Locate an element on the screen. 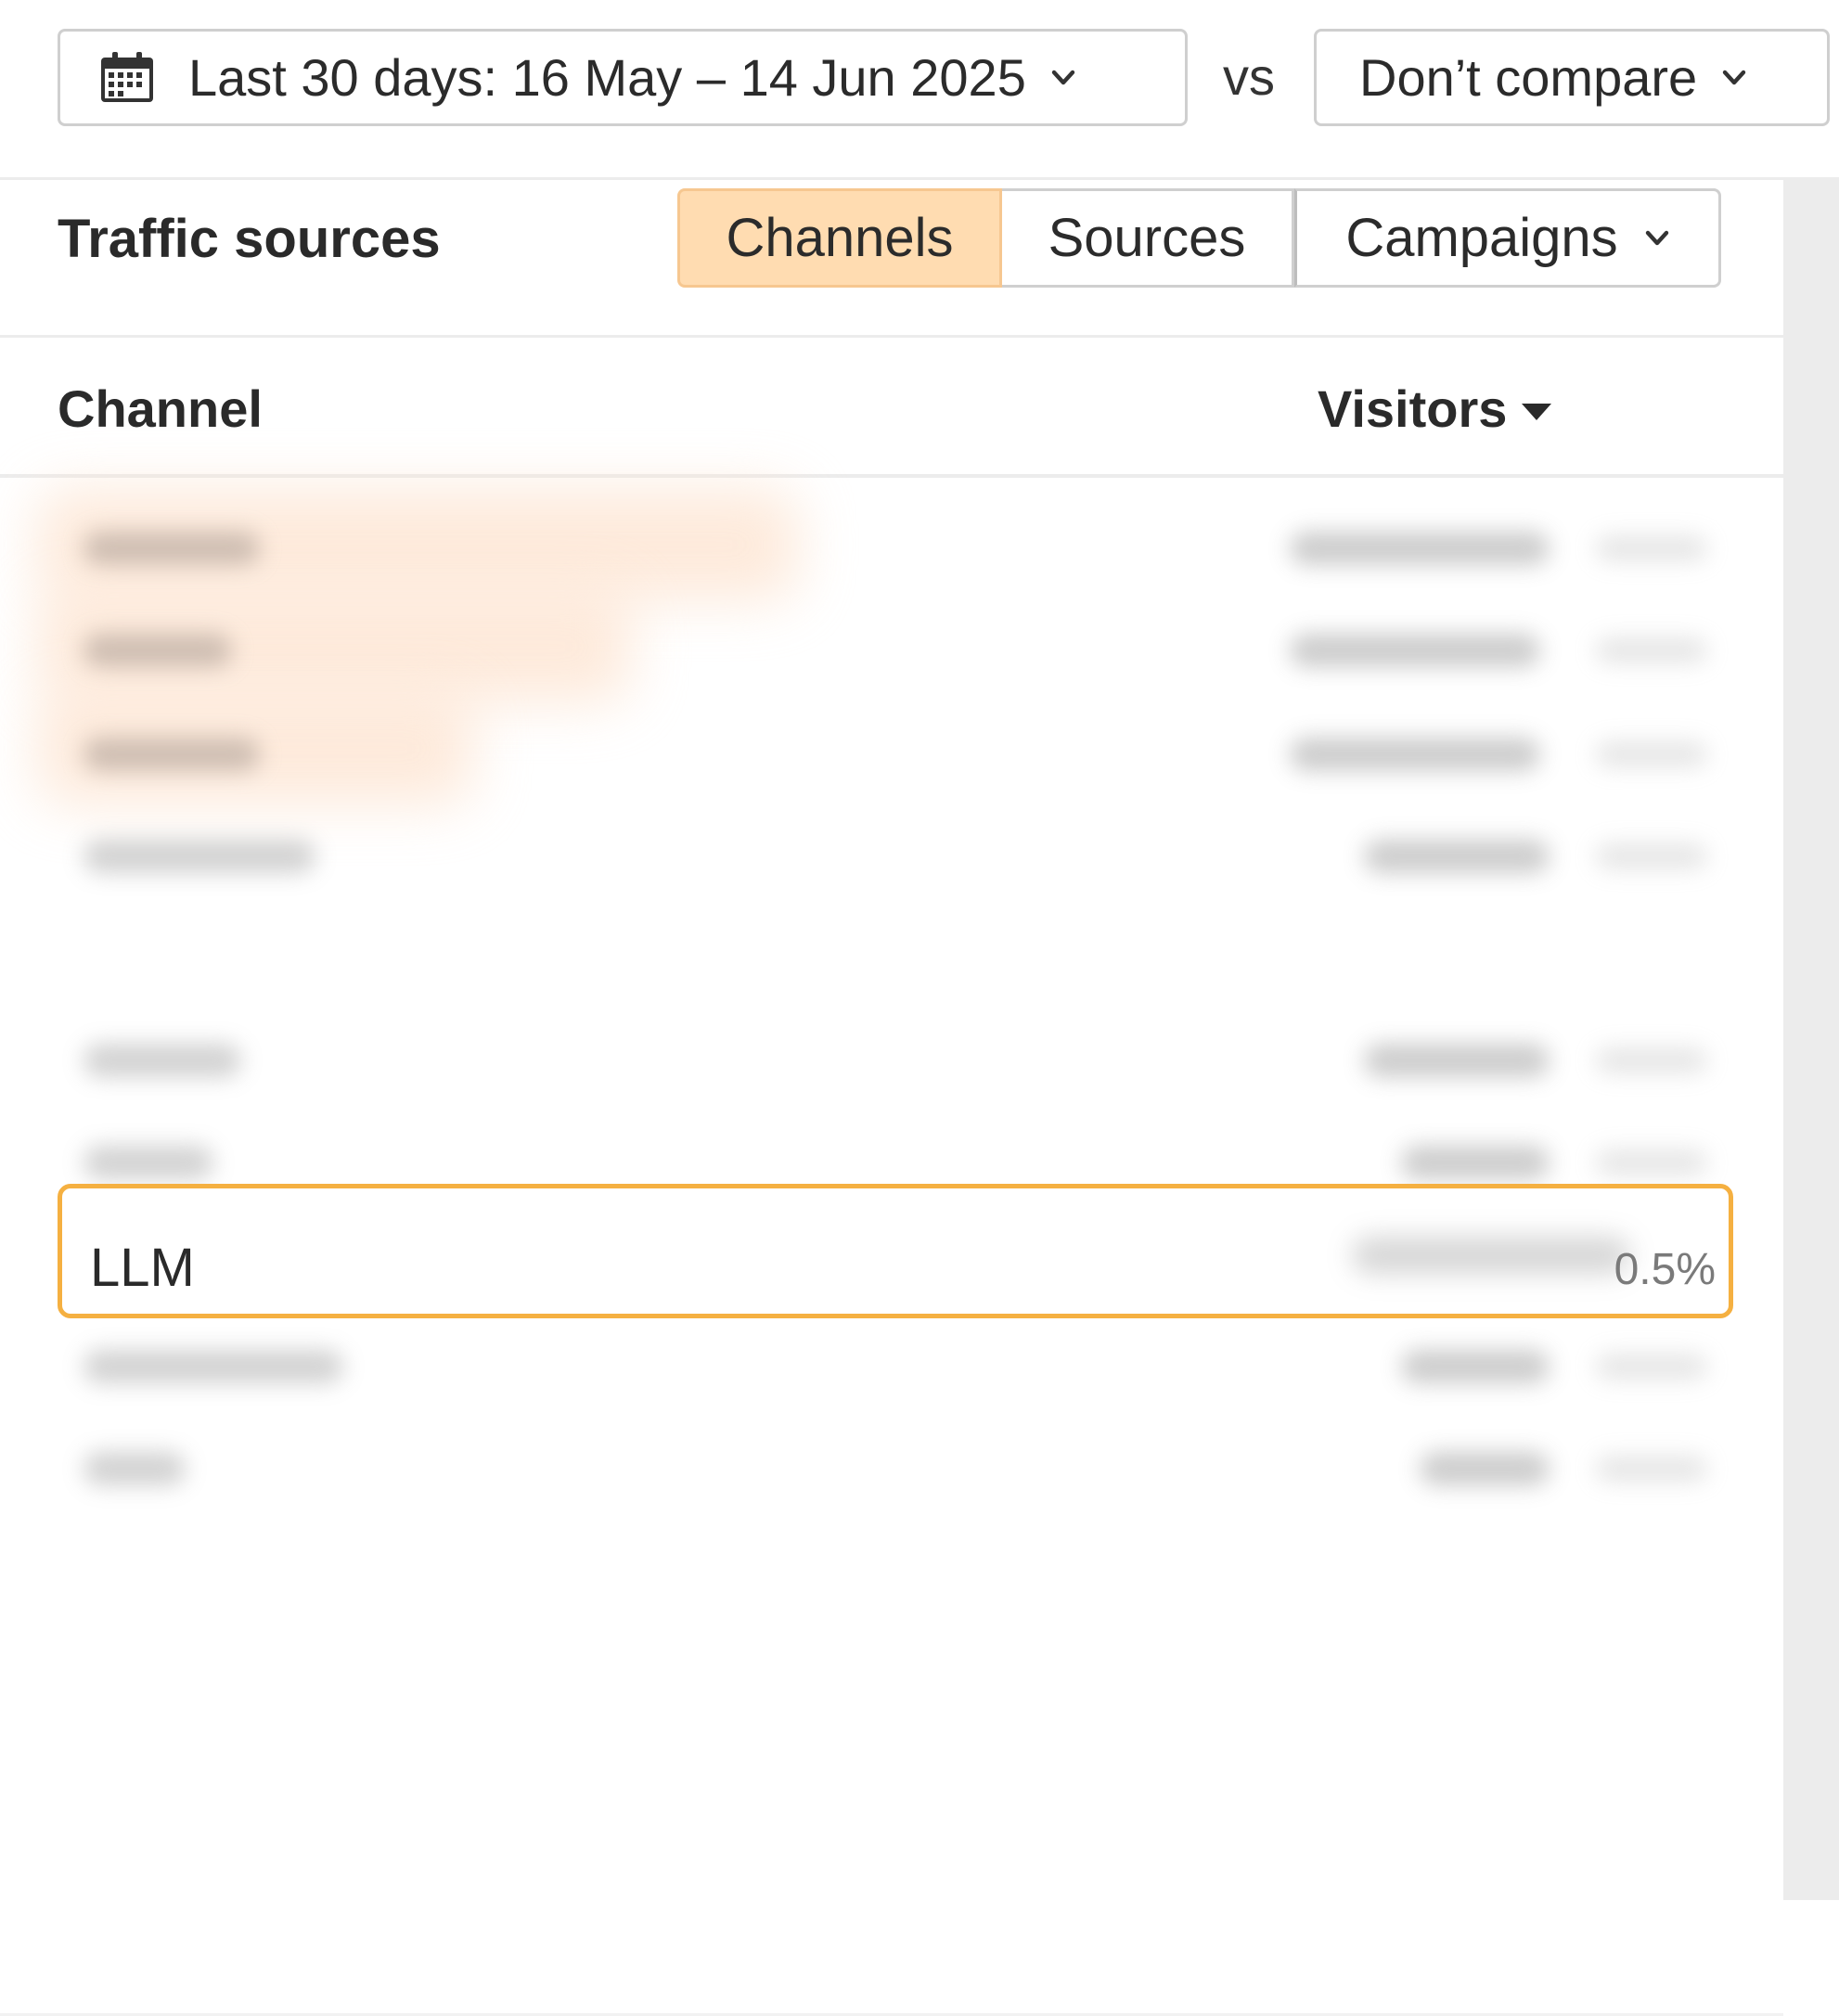  channel-name: LLM is located at coordinates (143, 1268).